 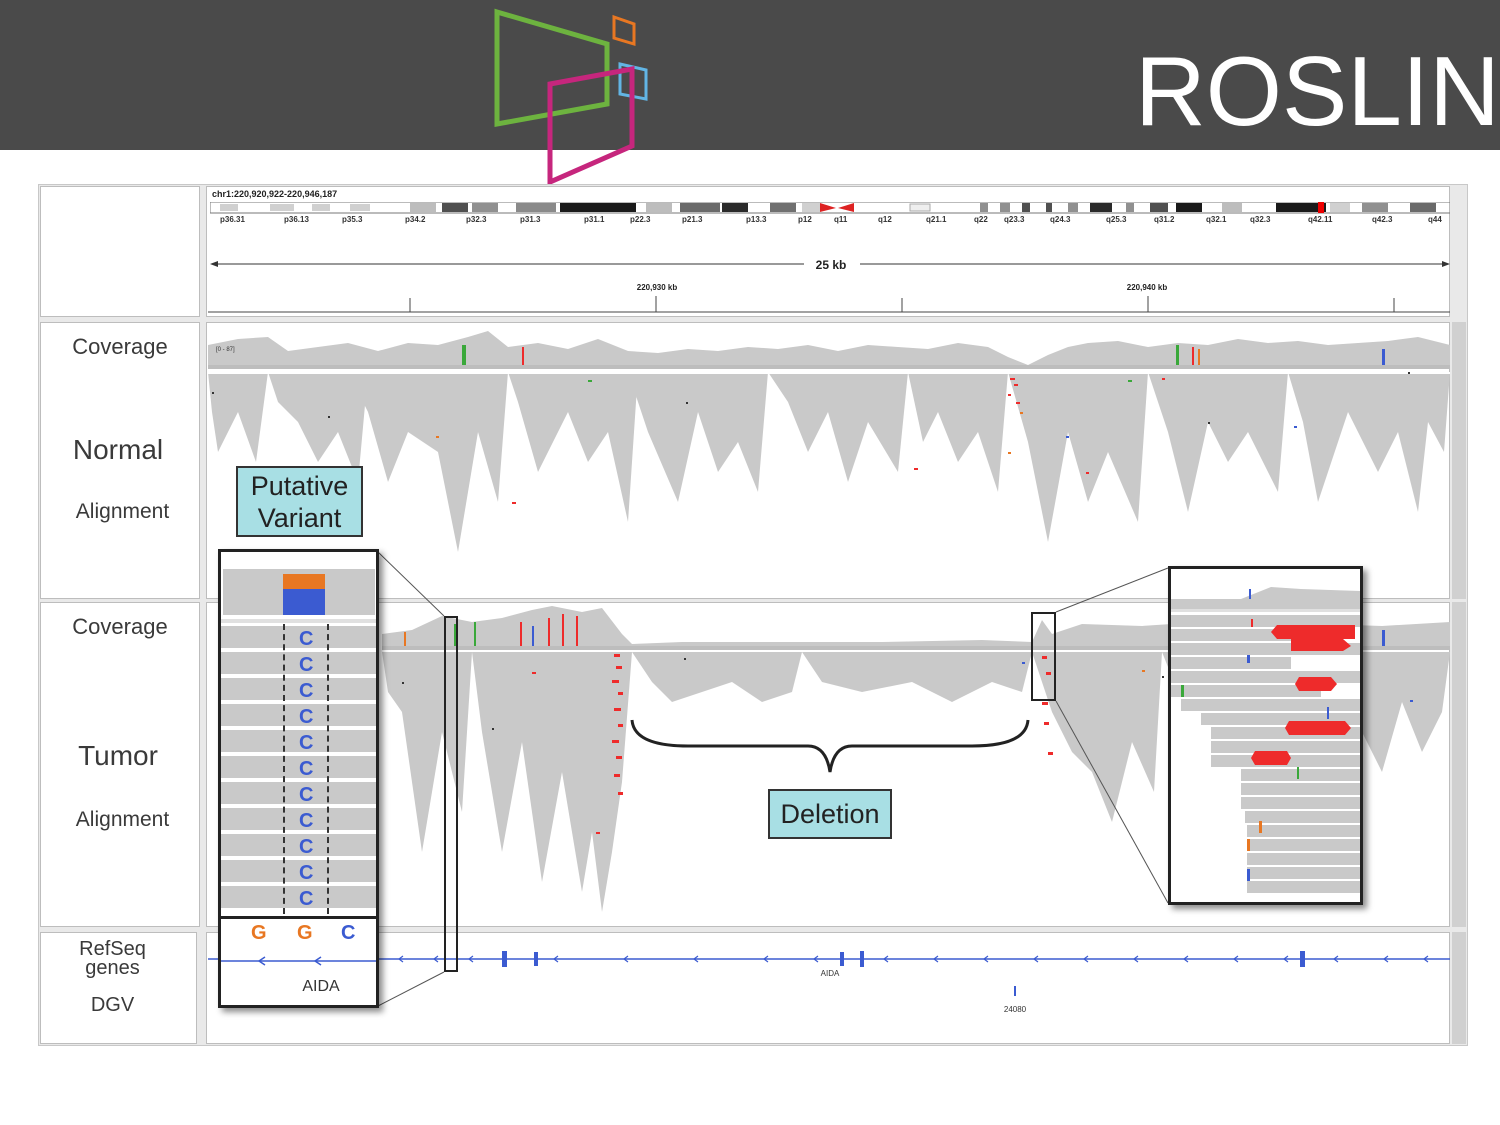 What do you see at coordinates (1459, 764) in the screenshot?
I see `scrollbar-tumor` at bounding box center [1459, 764].